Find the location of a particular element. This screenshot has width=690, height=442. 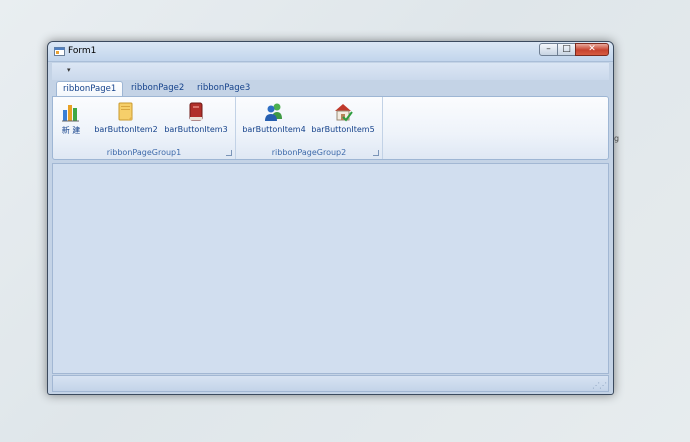

title-bar: Form1 – □ ✕ is located at coordinates (330, 52).